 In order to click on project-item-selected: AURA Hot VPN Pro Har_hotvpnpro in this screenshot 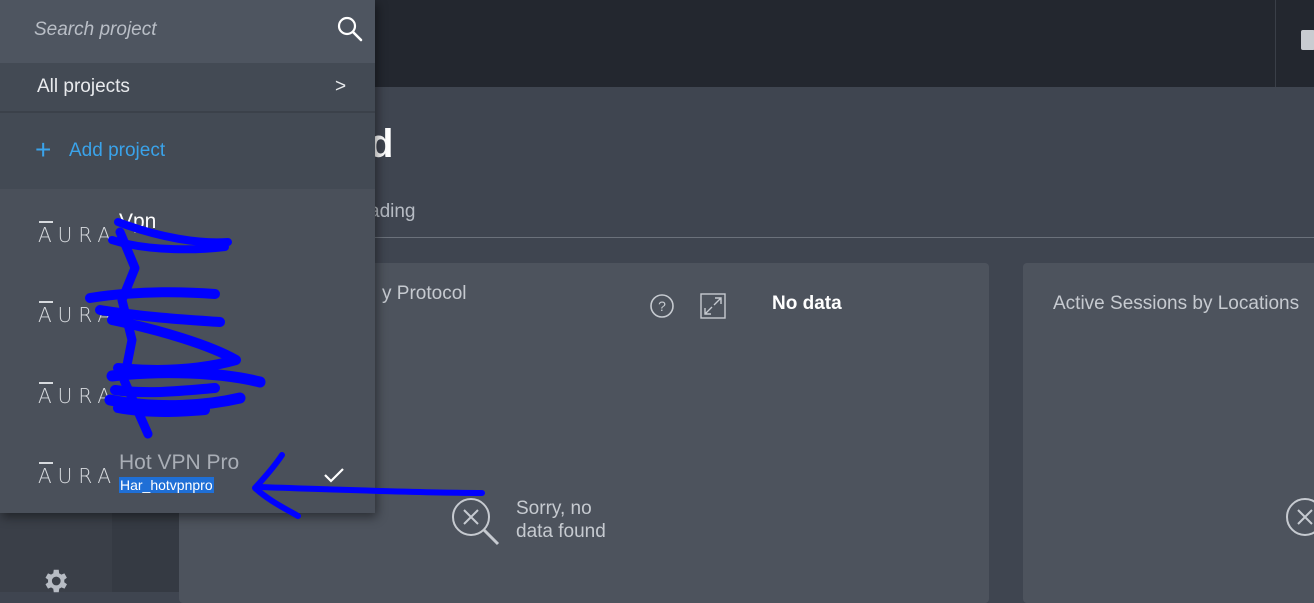, I will do `click(187, 470)`.